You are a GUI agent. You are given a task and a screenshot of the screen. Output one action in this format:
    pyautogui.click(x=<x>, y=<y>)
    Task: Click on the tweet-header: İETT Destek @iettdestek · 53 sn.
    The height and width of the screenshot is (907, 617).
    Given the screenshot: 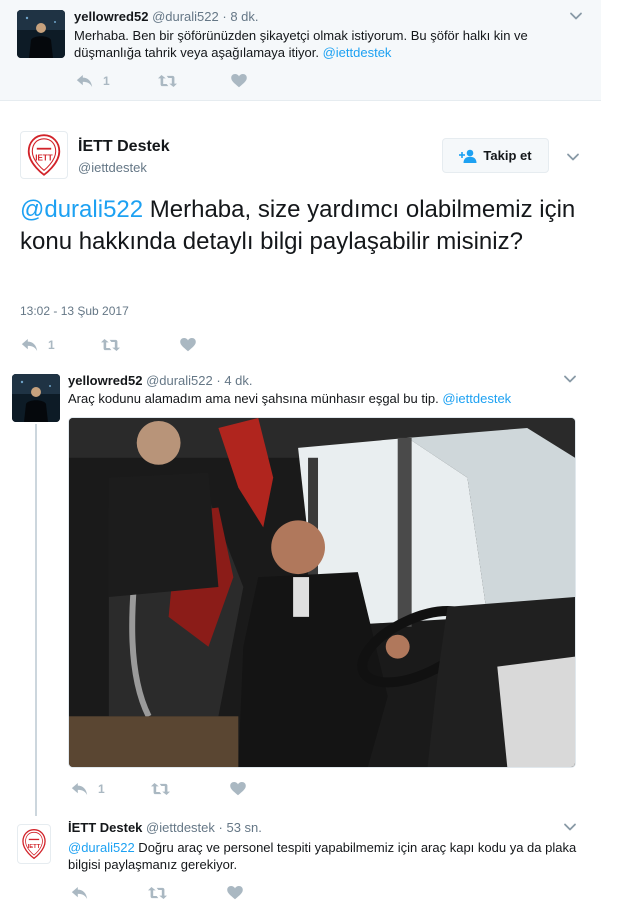 What is the action you would take?
    pyautogui.click(x=165, y=827)
    